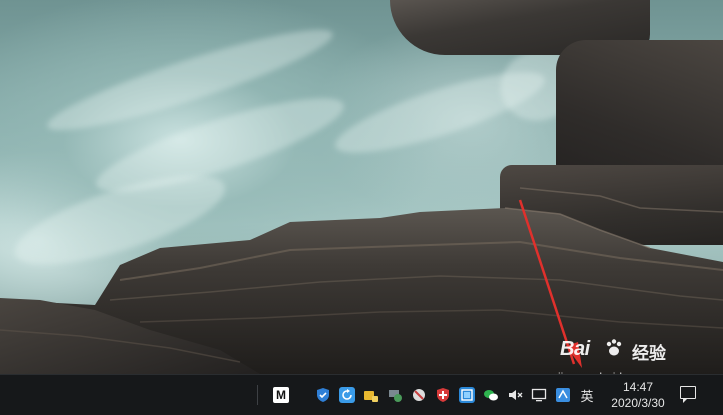 The width and height of the screenshot is (723, 415). Describe the element at coordinates (347, 395) in the screenshot. I see `refresh-icon` at that location.